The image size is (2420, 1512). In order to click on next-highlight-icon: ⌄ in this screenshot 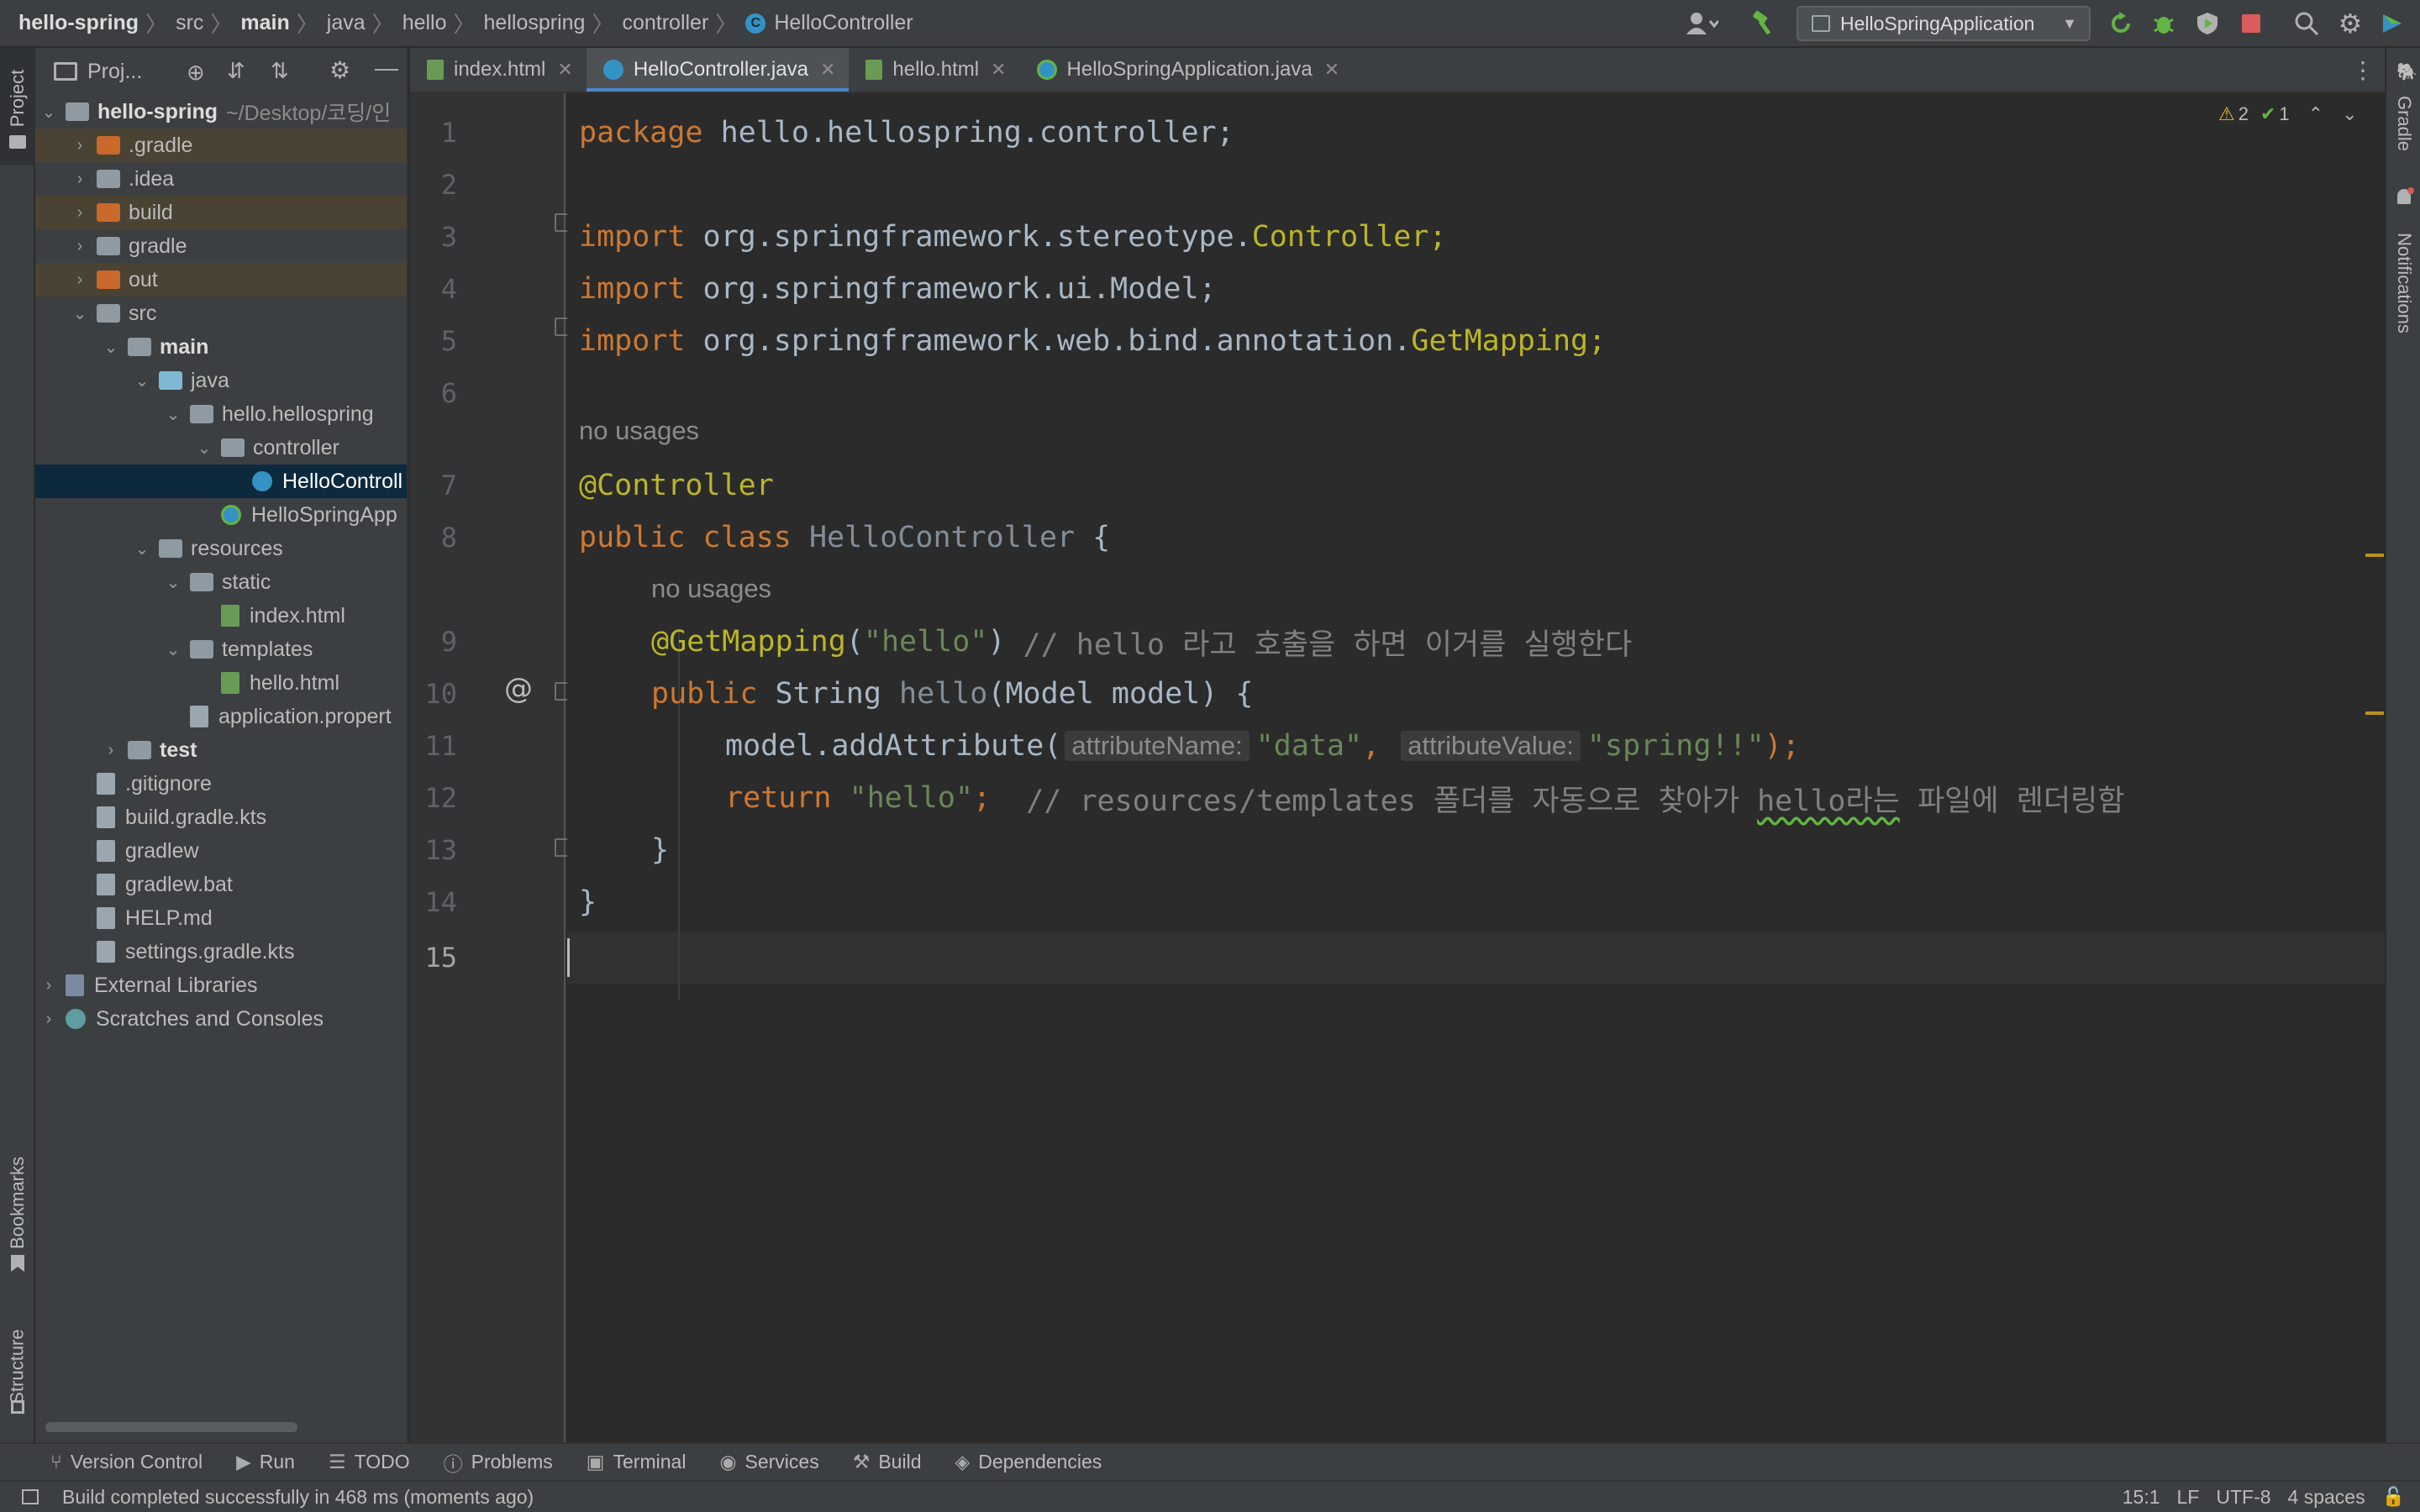, I will do `click(2349, 114)`.